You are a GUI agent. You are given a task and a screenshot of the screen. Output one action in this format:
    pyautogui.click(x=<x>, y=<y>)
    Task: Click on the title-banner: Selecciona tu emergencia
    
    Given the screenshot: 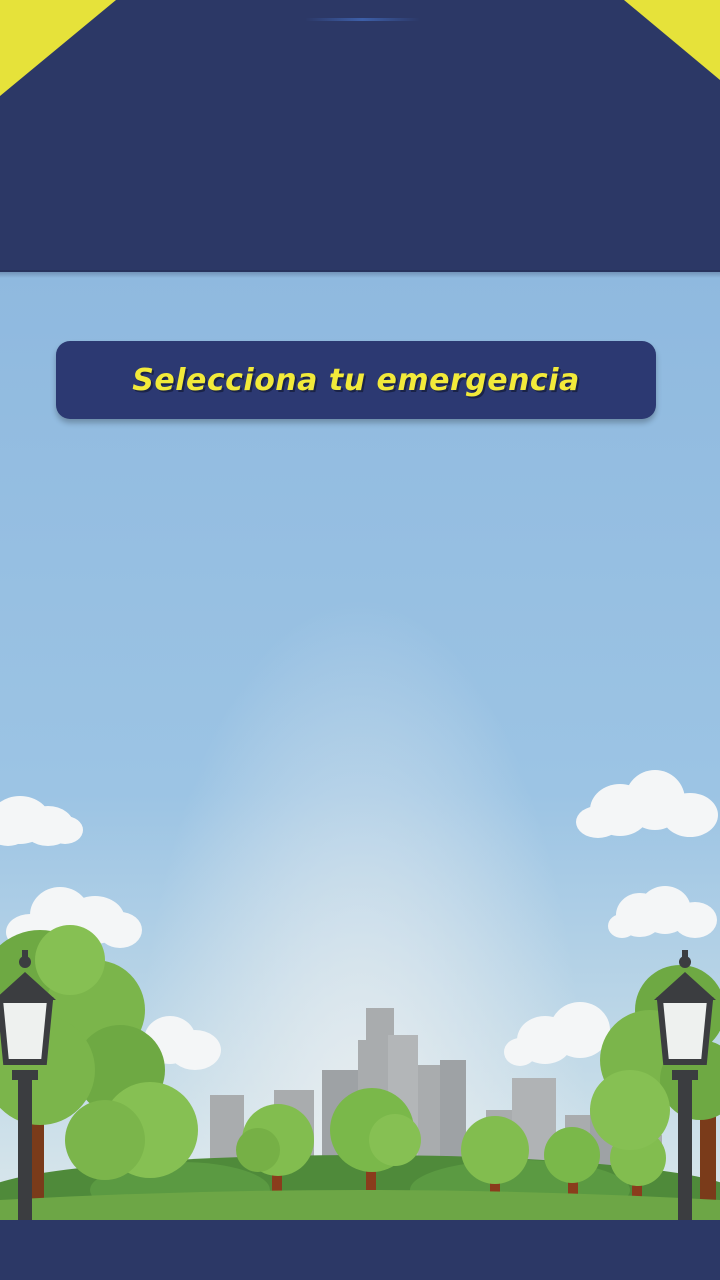 What is the action you would take?
    pyautogui.click(x=356, y=380)
    